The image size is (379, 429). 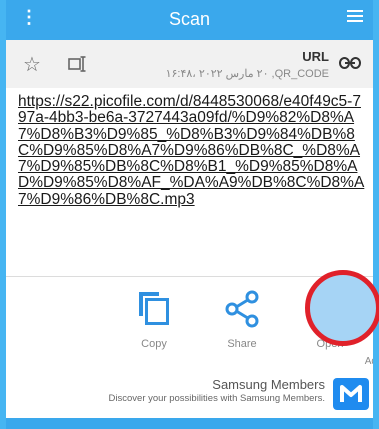 What do you see at coordinates (32, 64) in the screenshot?
I see `star-icon: ☆` at bounding box center [32, 64].